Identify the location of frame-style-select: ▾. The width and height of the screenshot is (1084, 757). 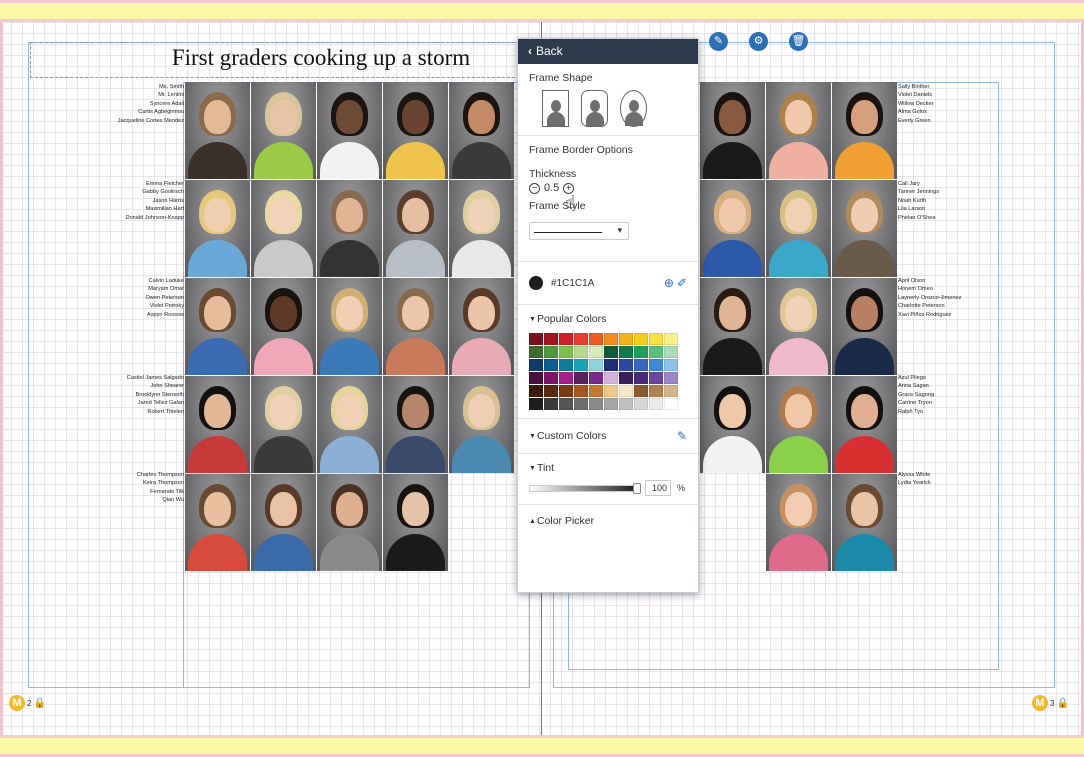
(579, 231).